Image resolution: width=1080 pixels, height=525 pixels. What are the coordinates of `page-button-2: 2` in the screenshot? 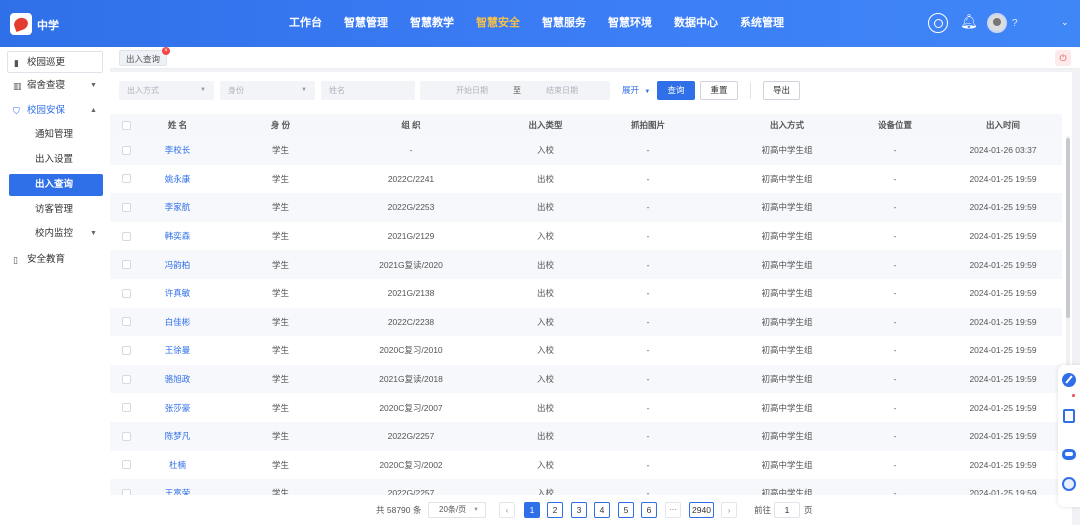 It's located at (555, 510).